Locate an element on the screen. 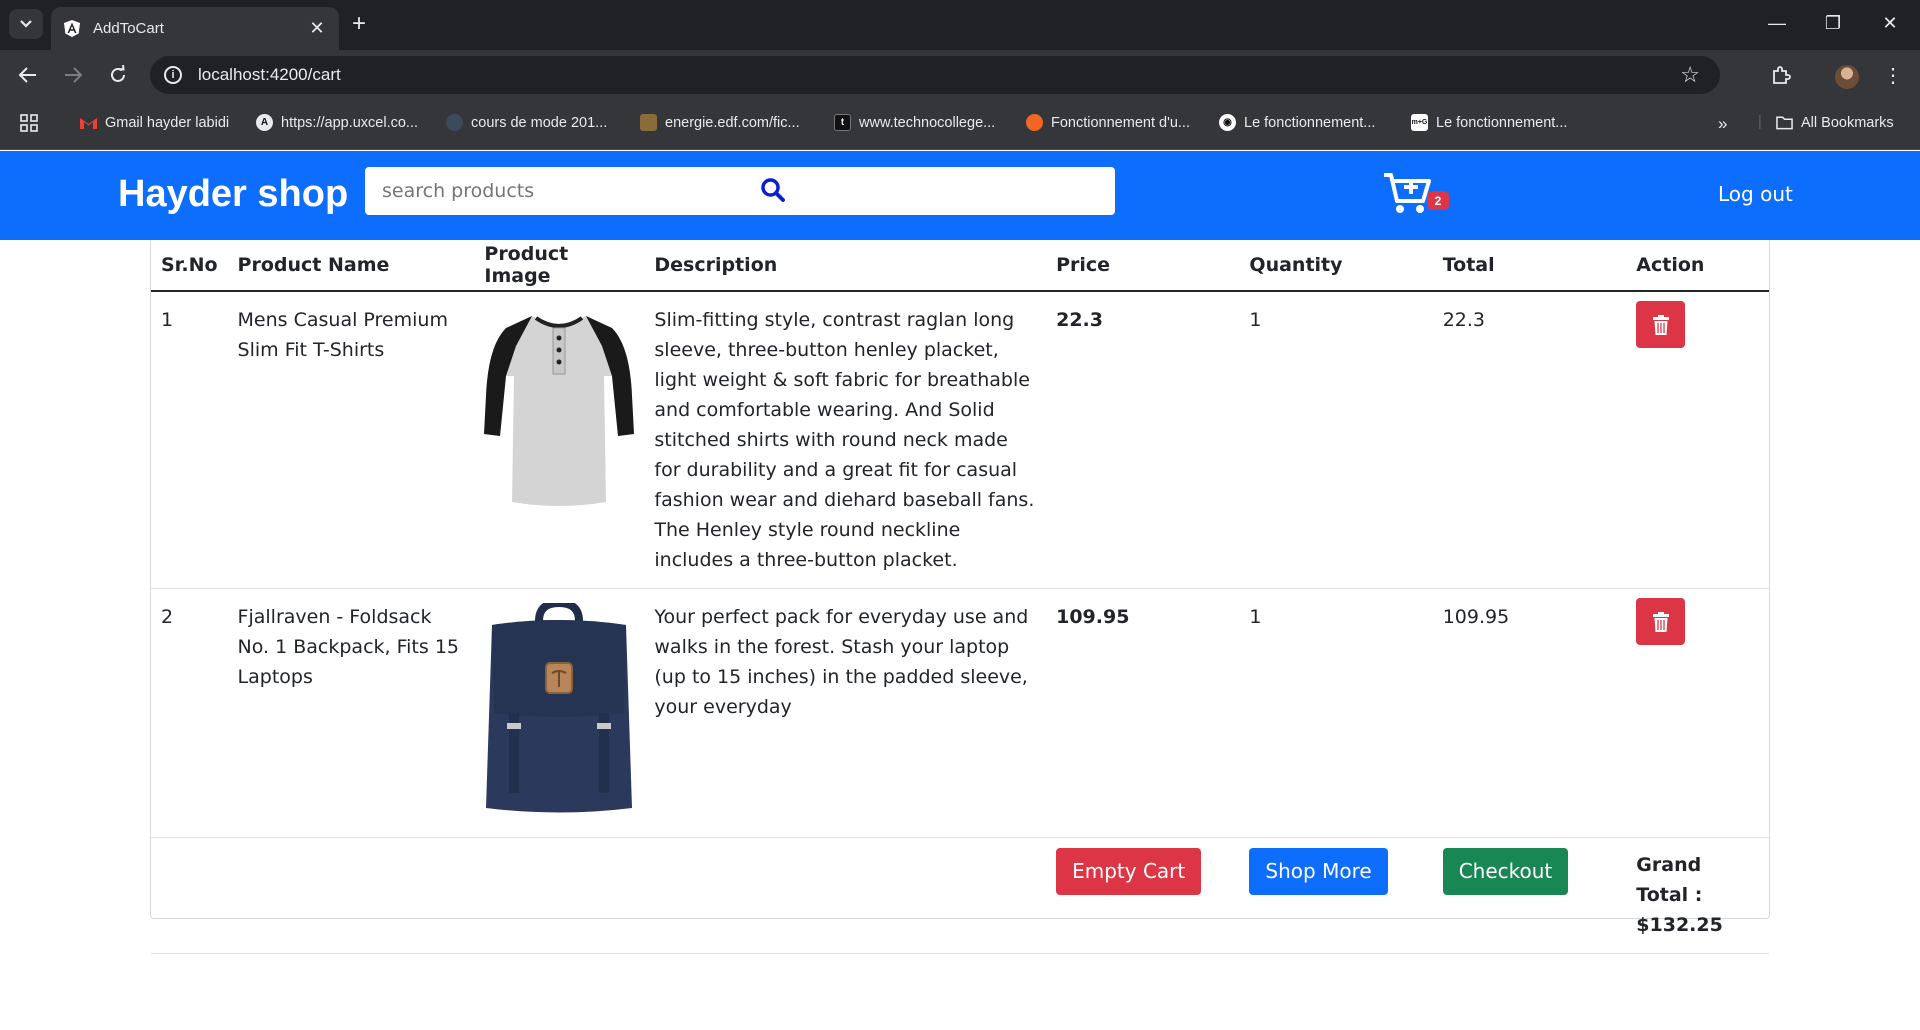 Image resolution: width=1920 pixels, height=1030 pixels. tab-title: AddToCart is located at coordinates (128, 28).